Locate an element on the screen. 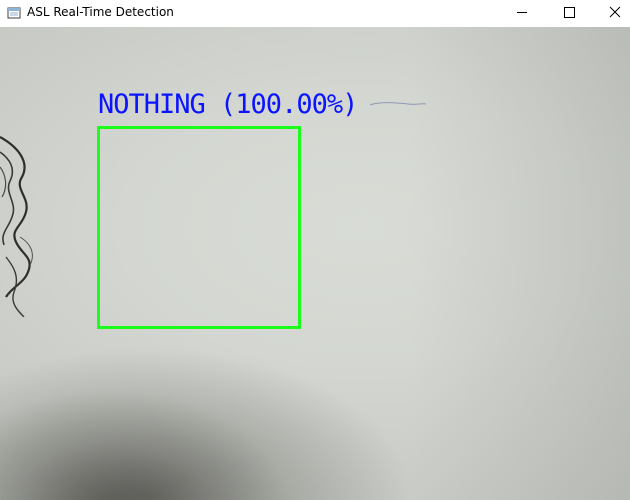 The height and width of the screenshot is (500, 630). detection-label: NOTHING (100.00%) is located at coordinates (228, 104).